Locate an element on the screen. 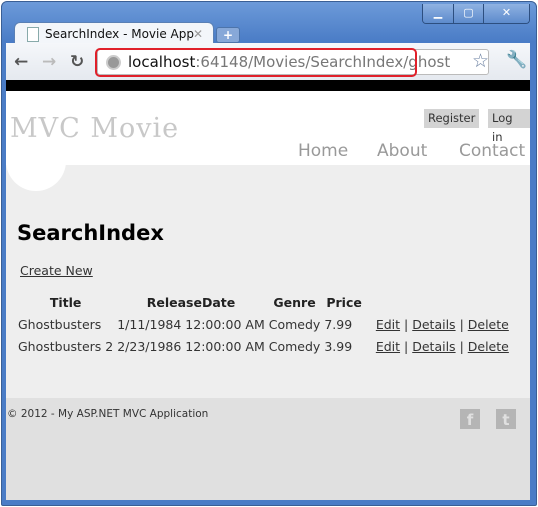 Image resolution: width=538 pixels, height=507 pixels. black-bar is located at coordinates (268, 85).